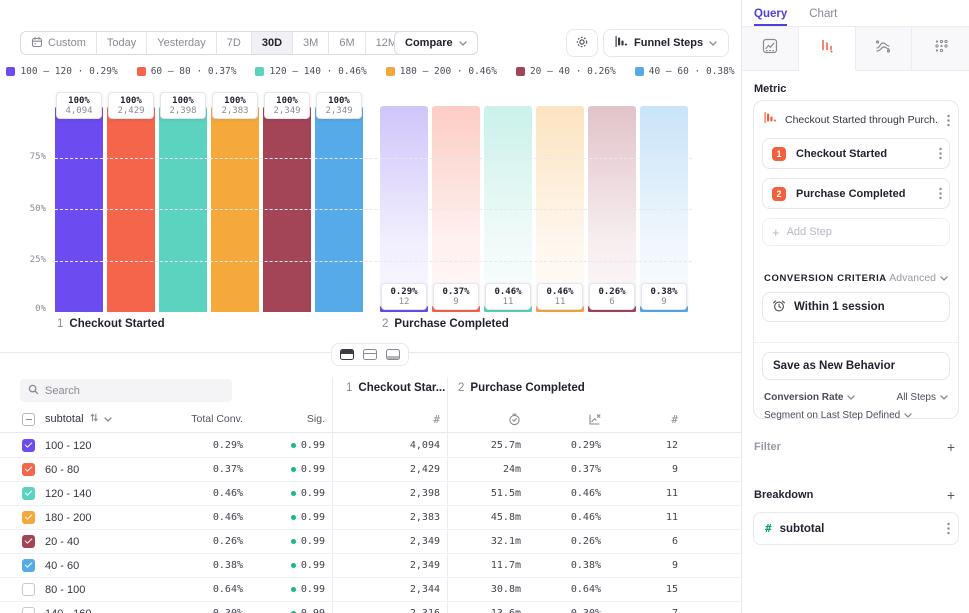  What do you see at coordinates (827, 49) in the screenshot?
I see `chart-type-funnel-tab` at bounding box center [827, 49].